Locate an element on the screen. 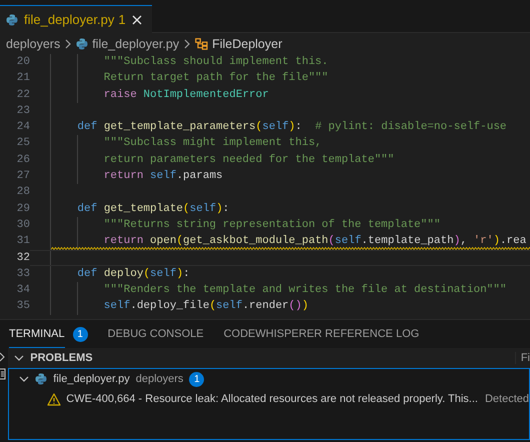 Image resolution: width=530 pixels, height=442 pixels. tab-filename: file_deployer.py is located at coordinates (69, 19).